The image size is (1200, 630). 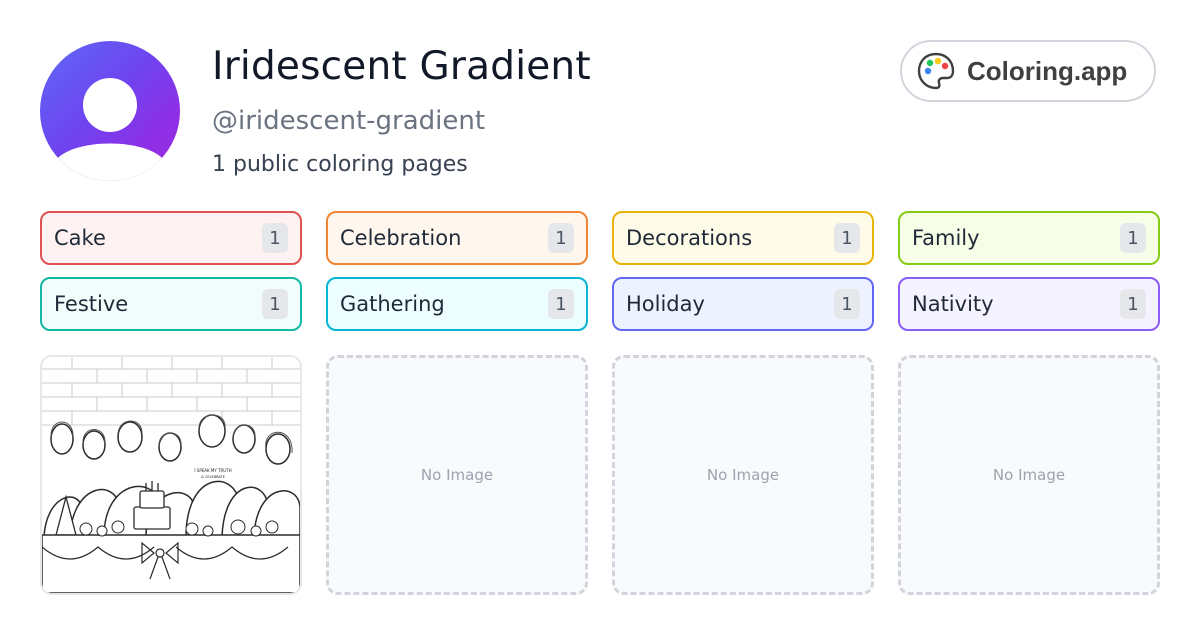 I want to click on coloring-page-card: I SPEAK MY TRUTH & CELEBRATE, so click(x=171, y=475).